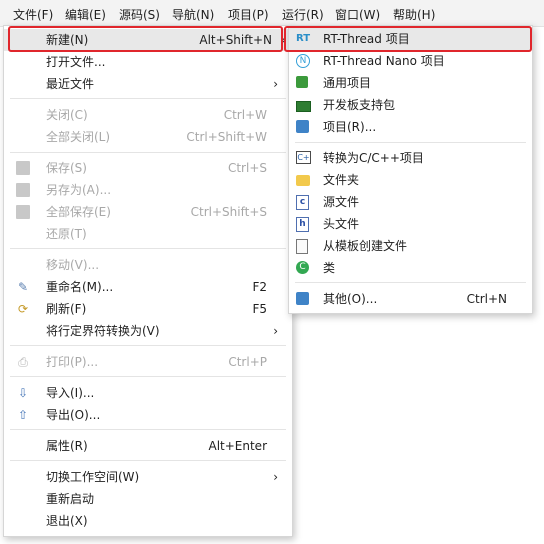  Describe the element at coordinates (410, 246) in the screenshot. I see `submenu-item-from-template: 从模板创建文件` at that location.